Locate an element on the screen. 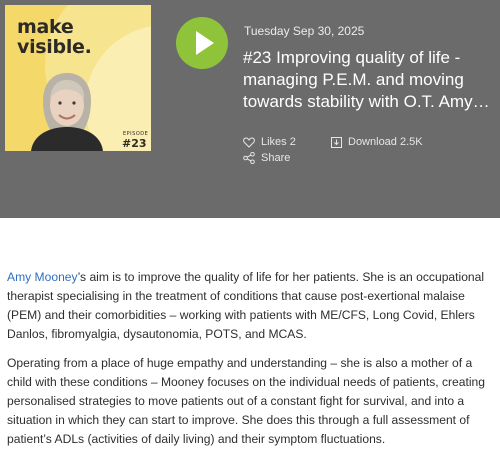 The height and width of the screenshot is (462, 500). share-button: Share is located at coordinates (266, 158).